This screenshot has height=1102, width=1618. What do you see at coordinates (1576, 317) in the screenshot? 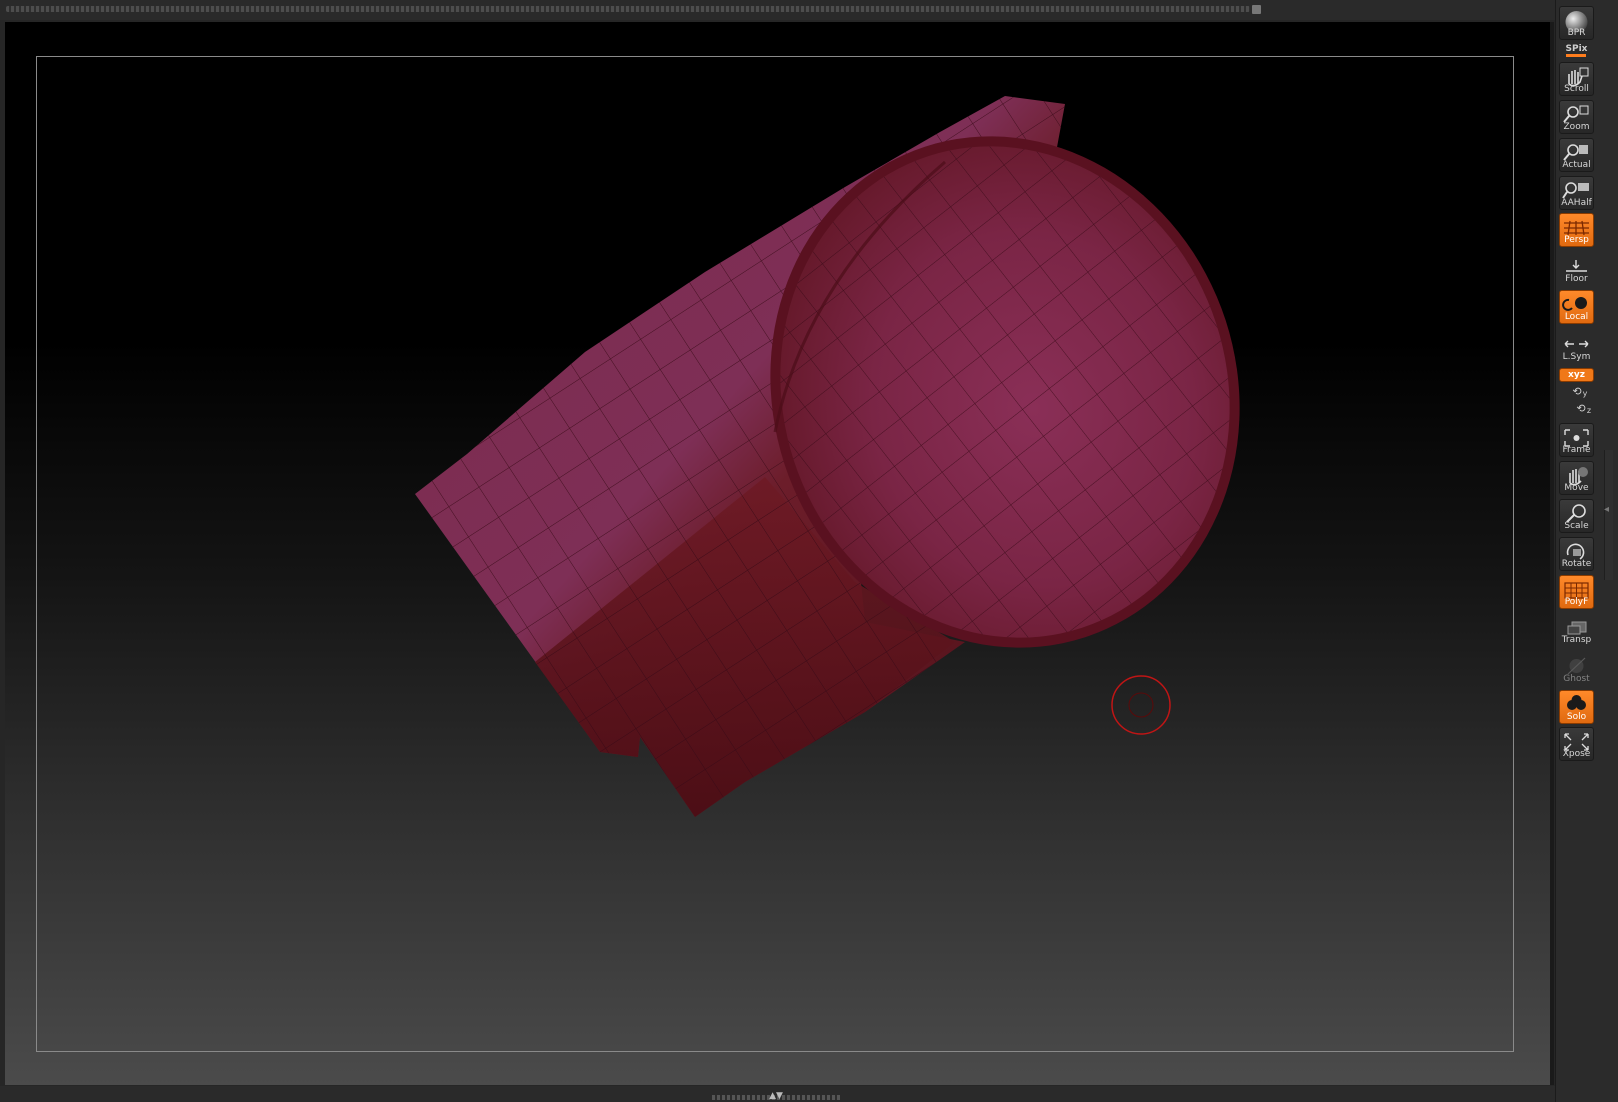
I see `local-label: Local` at bounding box center [1576, 317].